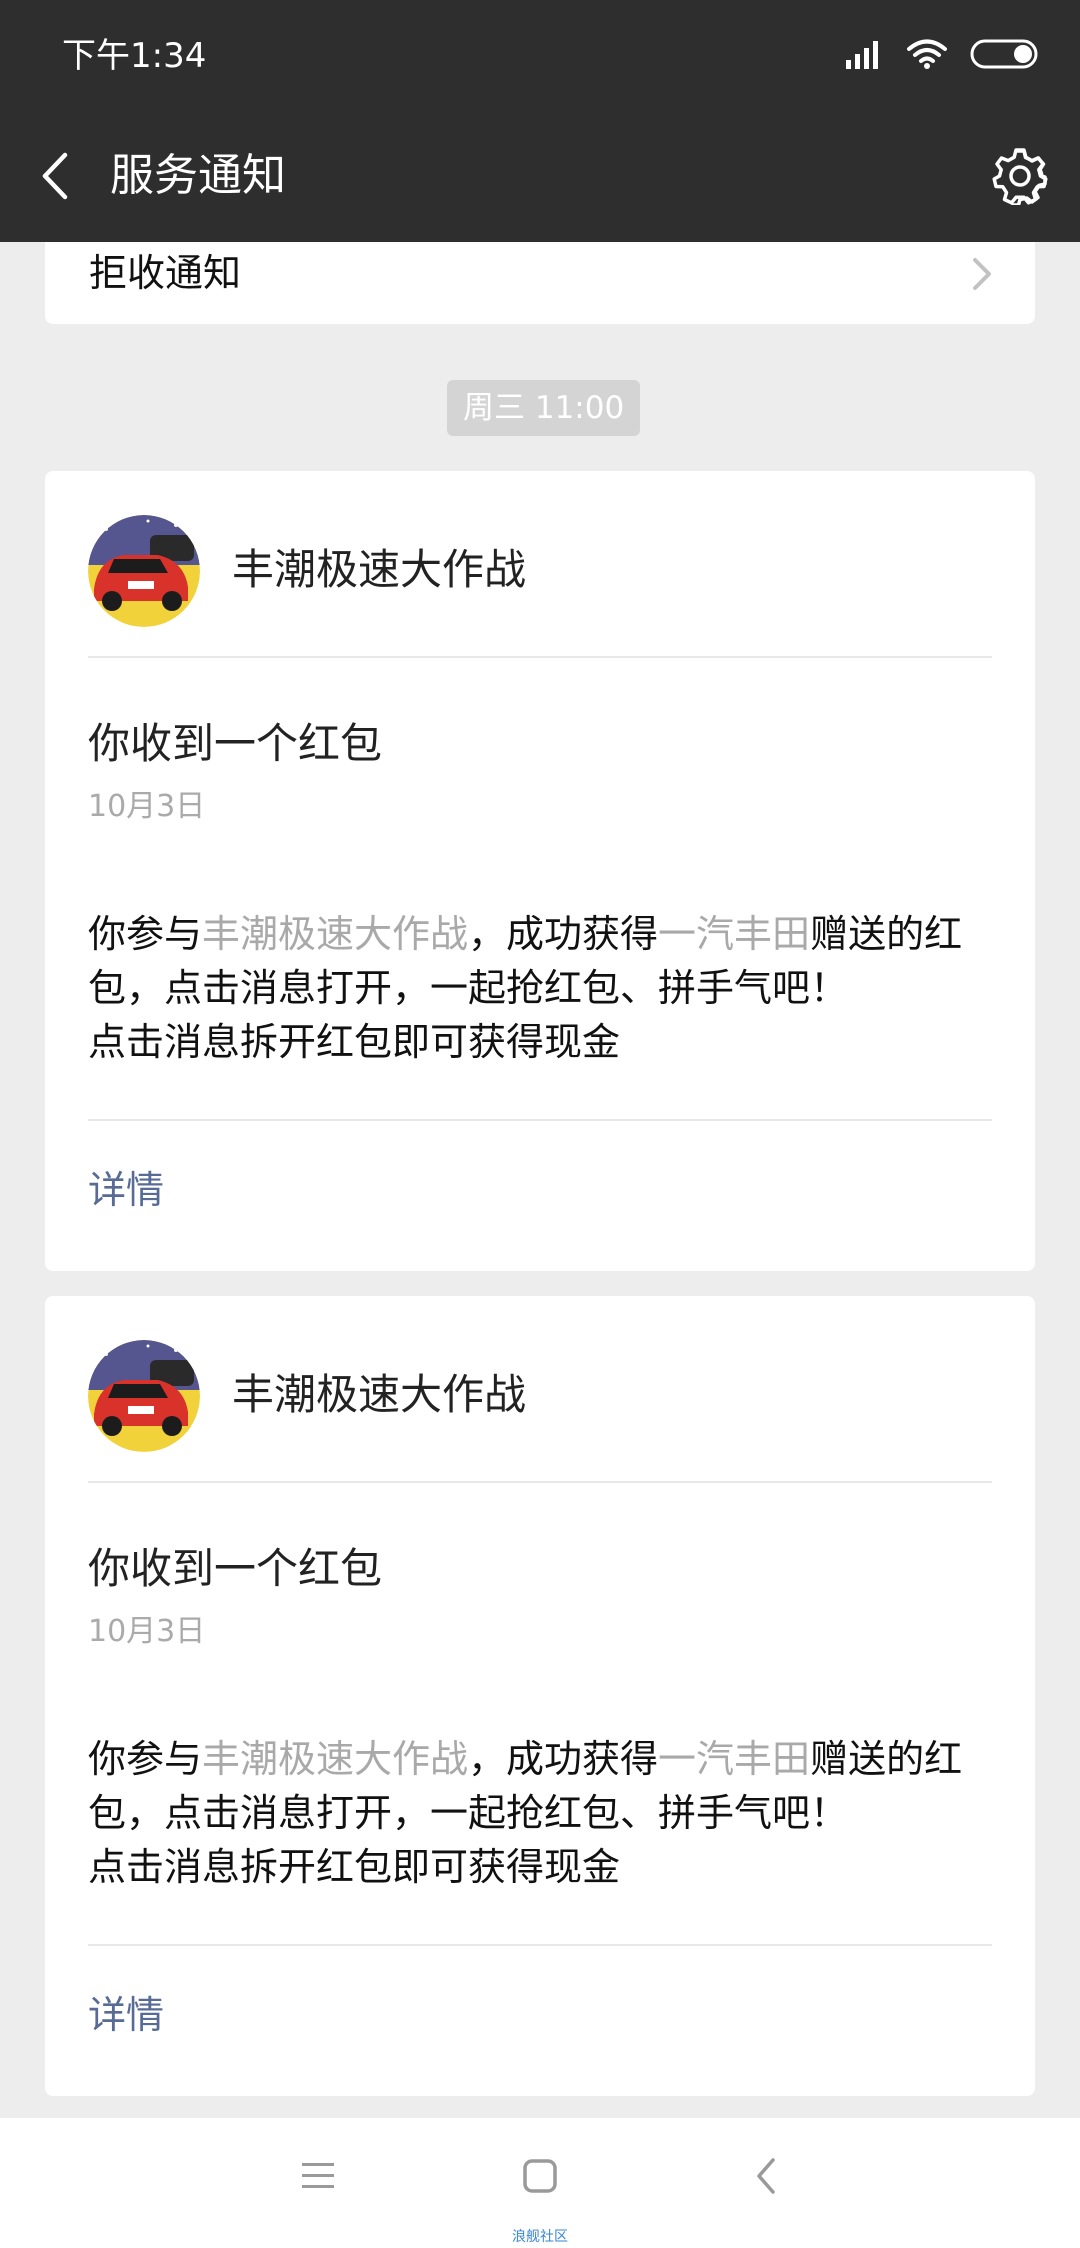 The width and height of the screenshot is (1080, 2248). I want to click on status-bar: 下午1:34, so click(540, 55).